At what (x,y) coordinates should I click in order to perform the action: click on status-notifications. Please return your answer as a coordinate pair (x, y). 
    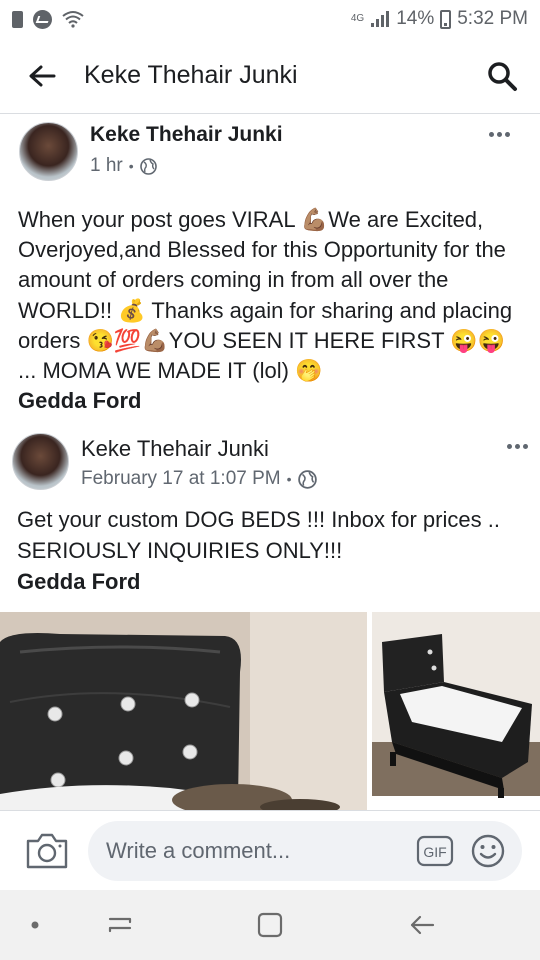
    Looking at the image, I should click on (48, 19).